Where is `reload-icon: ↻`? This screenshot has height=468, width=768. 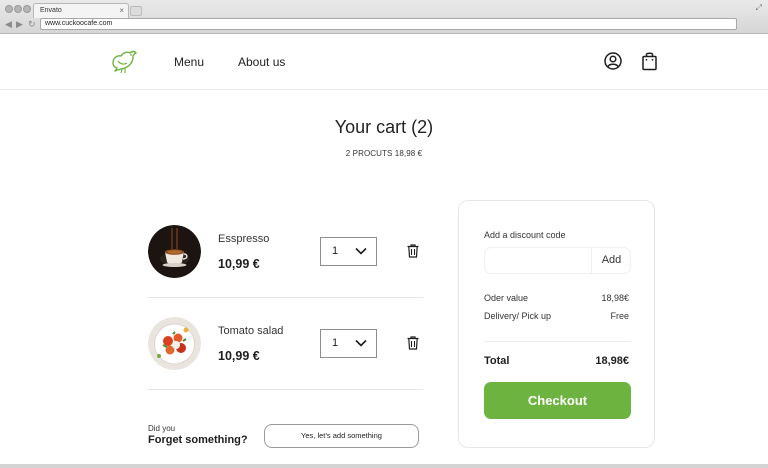 reload-icon: ↻ is located at coordinates (32, 24).